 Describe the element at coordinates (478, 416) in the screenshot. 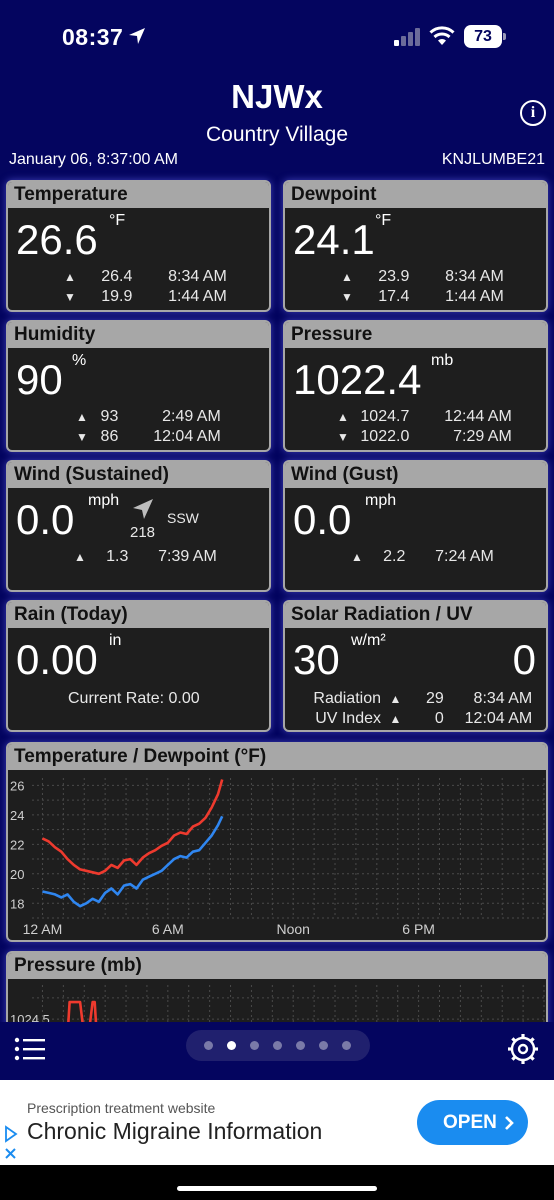

I see `high-time: 12:44 AM` at that location.